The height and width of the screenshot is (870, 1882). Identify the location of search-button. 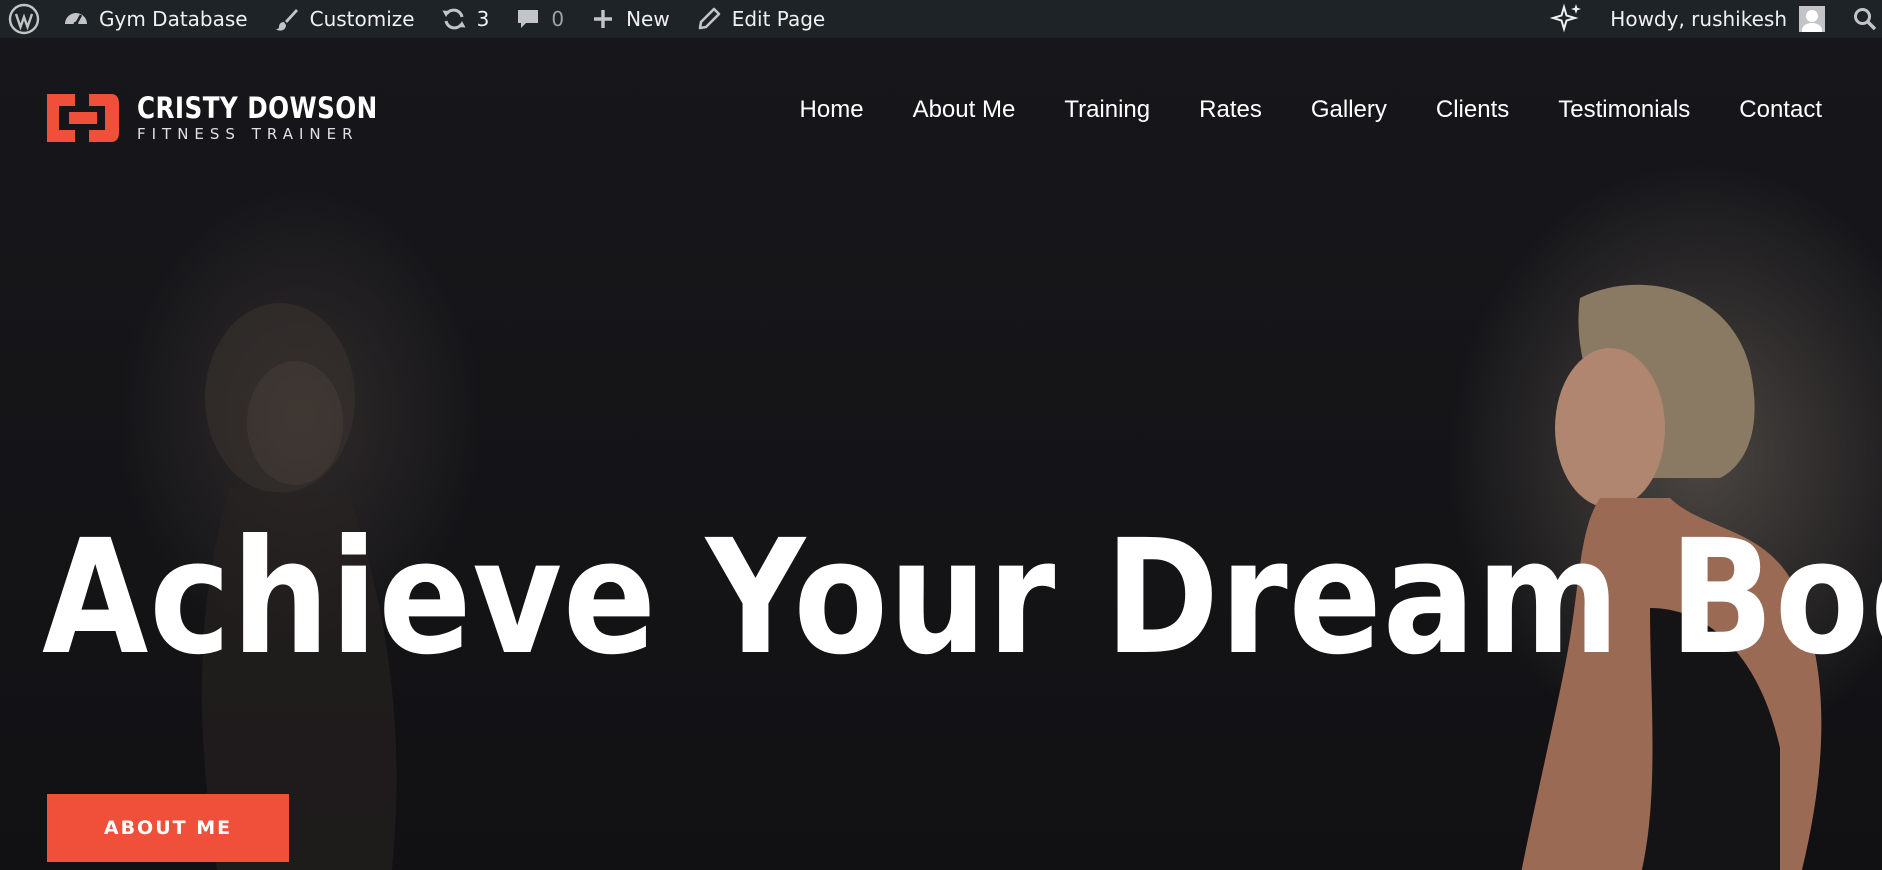
(1860, 19).